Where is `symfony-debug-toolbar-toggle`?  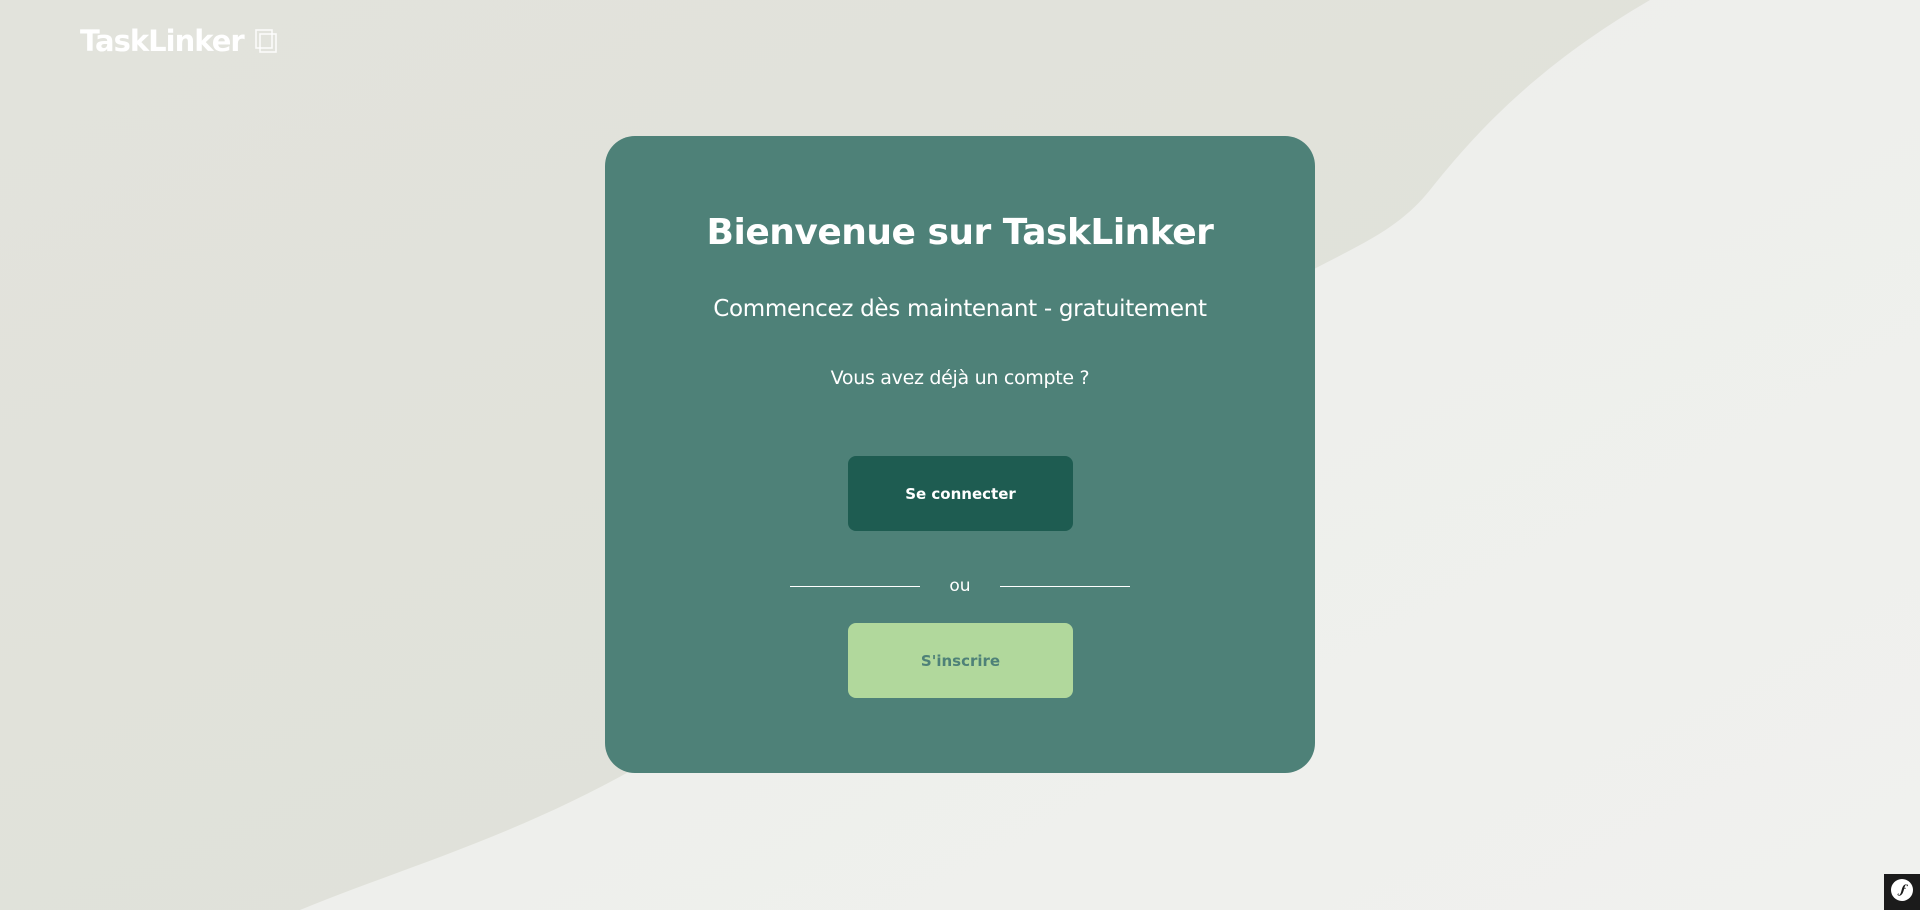 symfony-debug-toolbar-toggle is located at coordinates (1902, 892).